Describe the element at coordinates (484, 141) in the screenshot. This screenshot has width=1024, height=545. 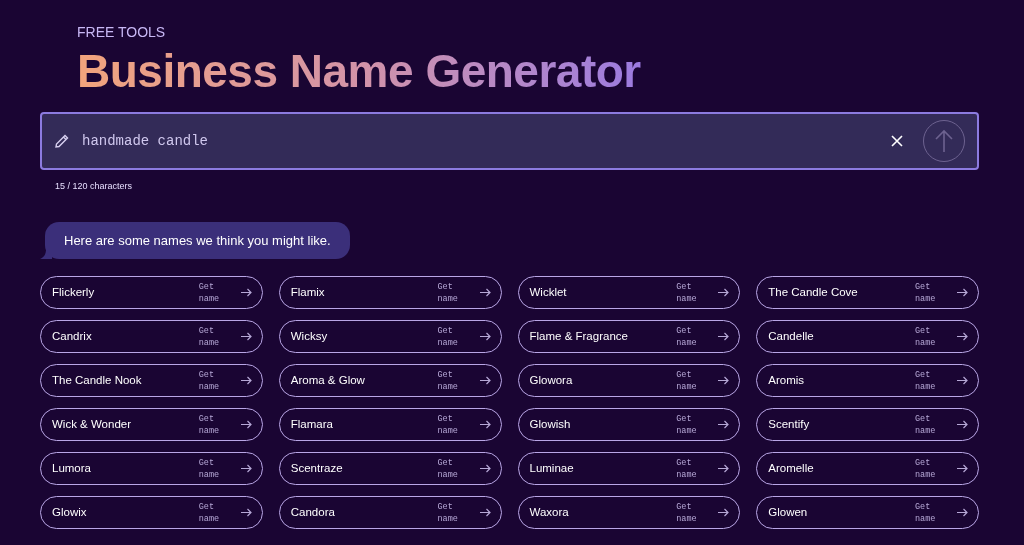
I see `prompt-input: handmade candle` at that location.